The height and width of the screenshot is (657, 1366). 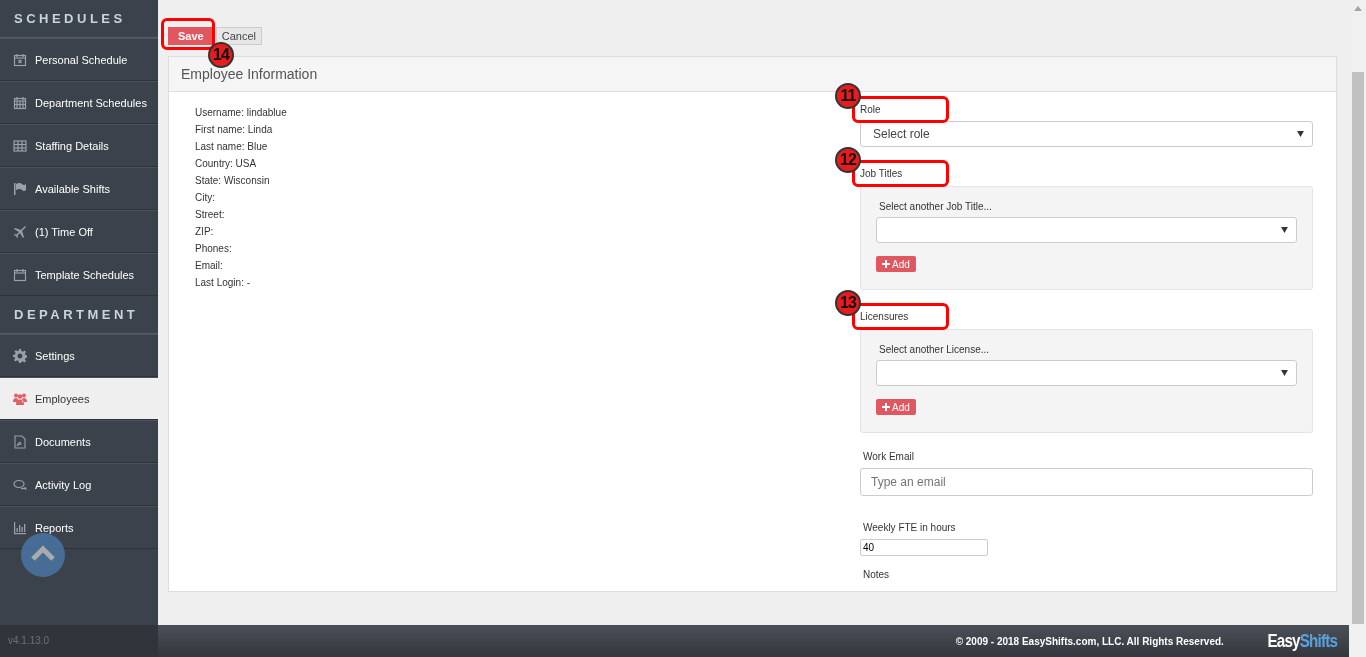 I want to click on sidebar-item: Template Schedules, so click(x=79, y=274).